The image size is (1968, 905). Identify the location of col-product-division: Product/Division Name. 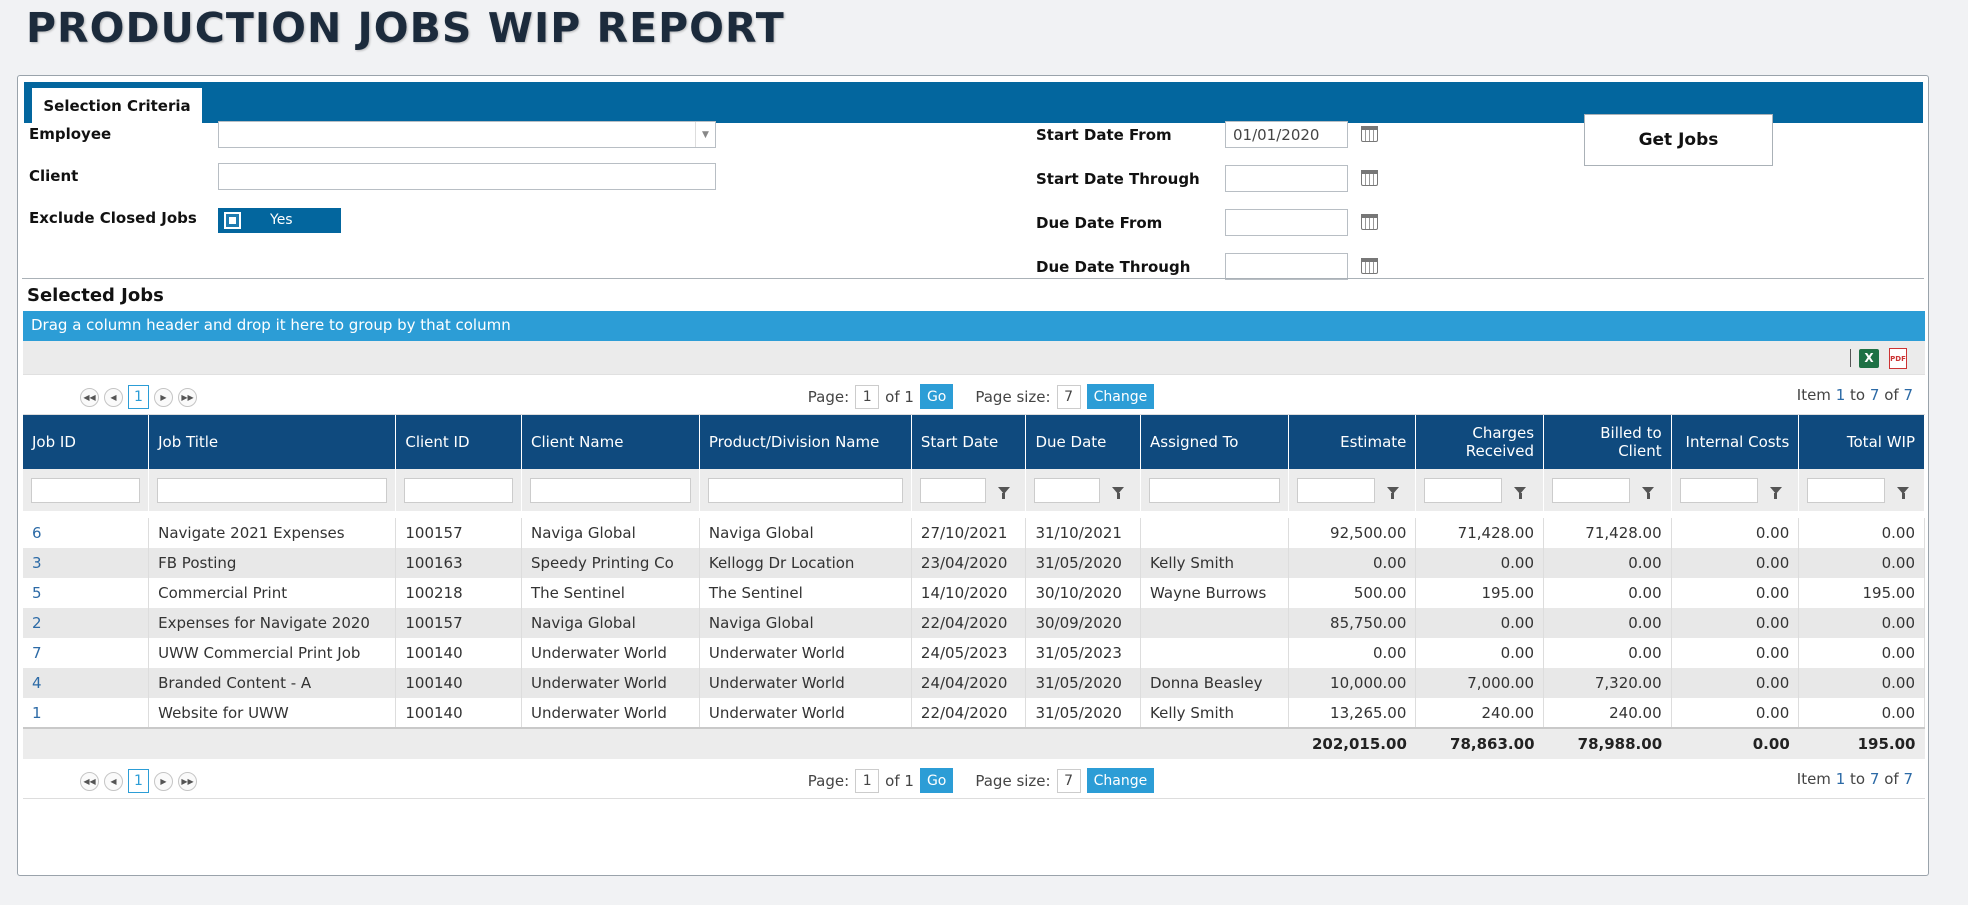
(805, 442).